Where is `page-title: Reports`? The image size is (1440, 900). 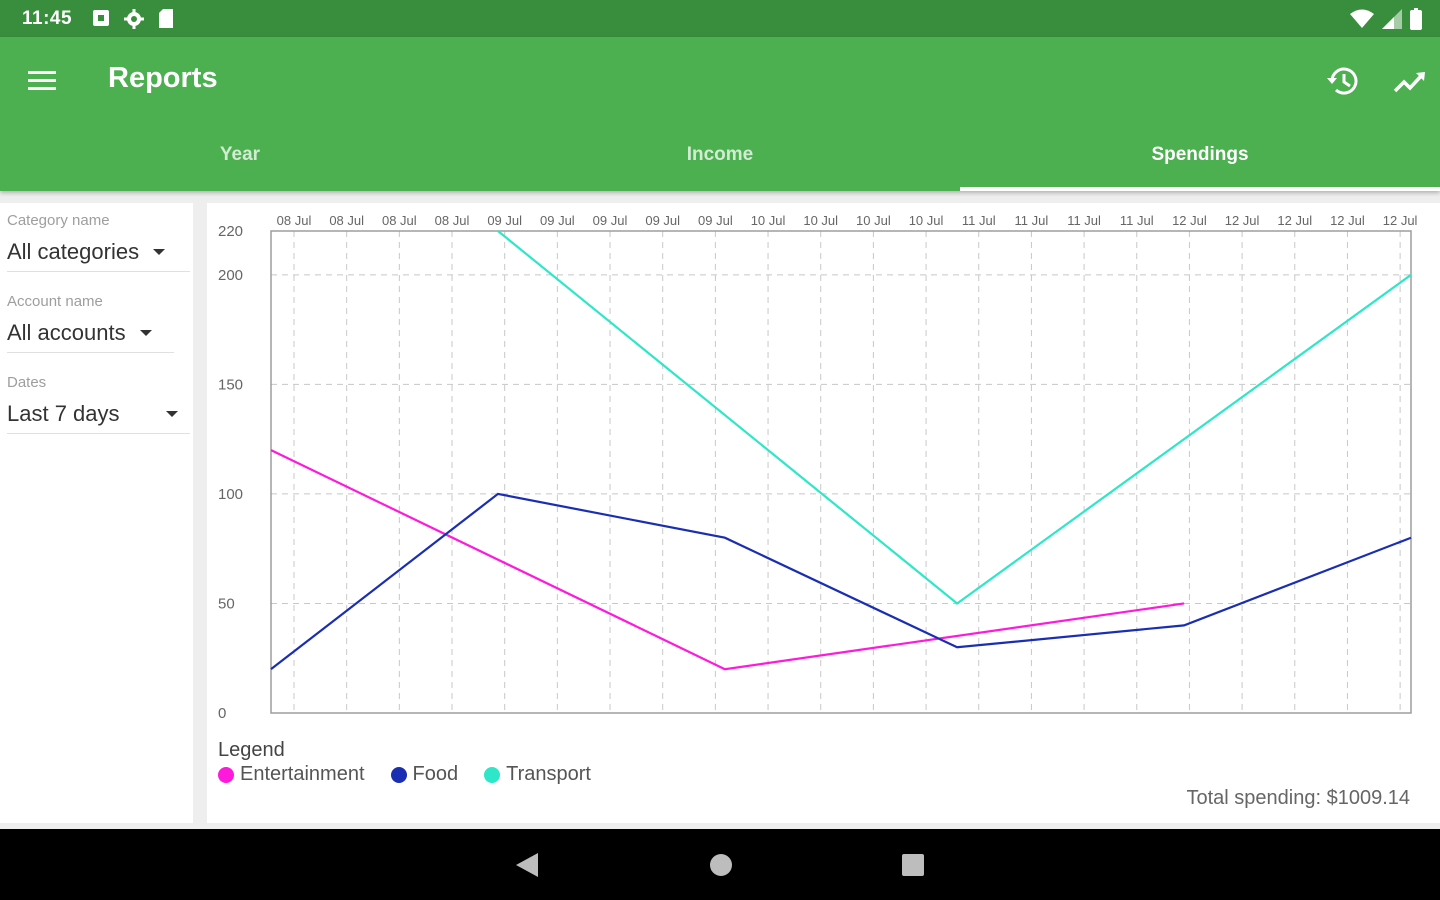 page-title: Reports is located at coordinates (163, 78).